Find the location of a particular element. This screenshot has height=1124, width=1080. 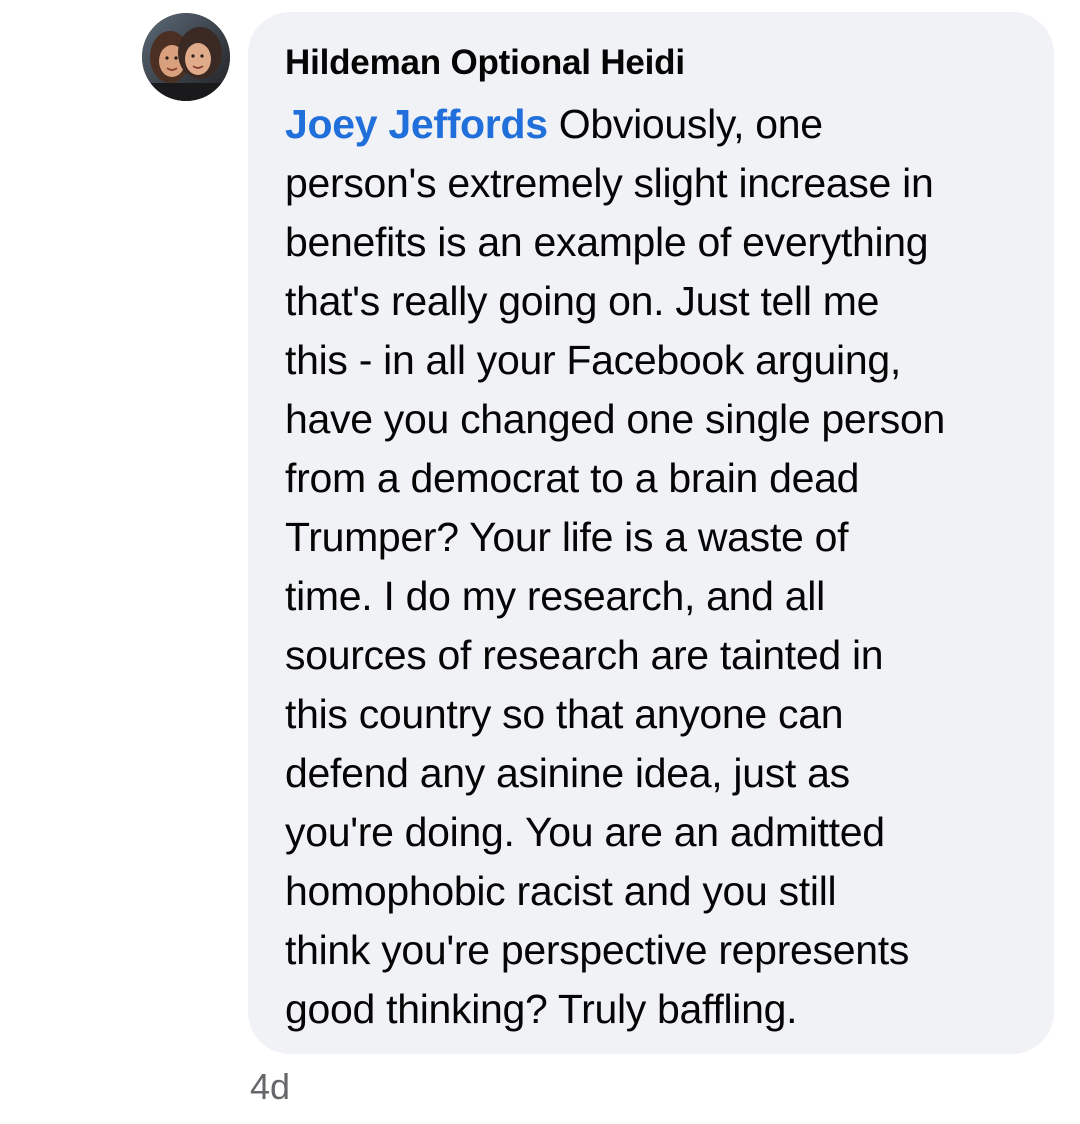

comment-timestamp: 4d is located at coordinates (270, 1087).